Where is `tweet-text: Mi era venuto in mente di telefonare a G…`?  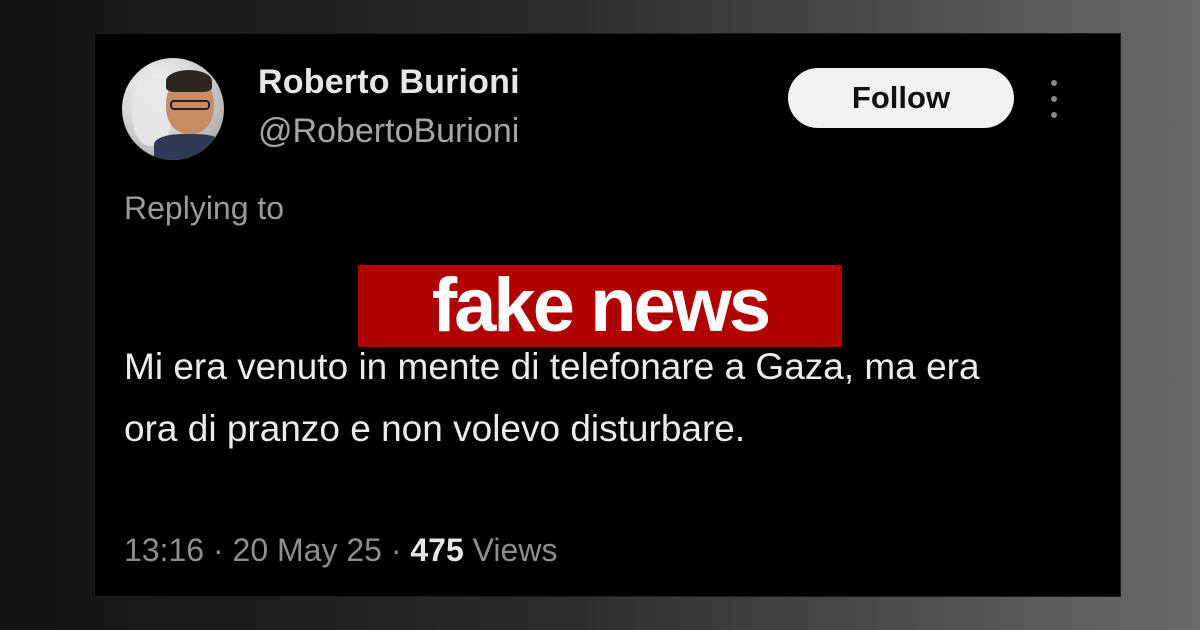
tweet-text: Mi era venuto in mente di telefonare a G… is located at coordinates (552, 397).